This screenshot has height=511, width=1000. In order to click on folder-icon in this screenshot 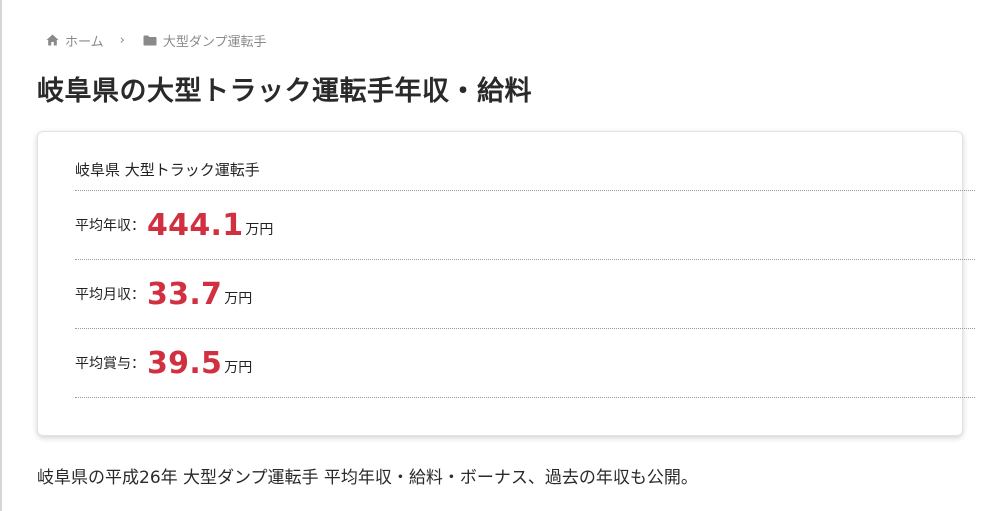, I will do `click(150, 40)`.